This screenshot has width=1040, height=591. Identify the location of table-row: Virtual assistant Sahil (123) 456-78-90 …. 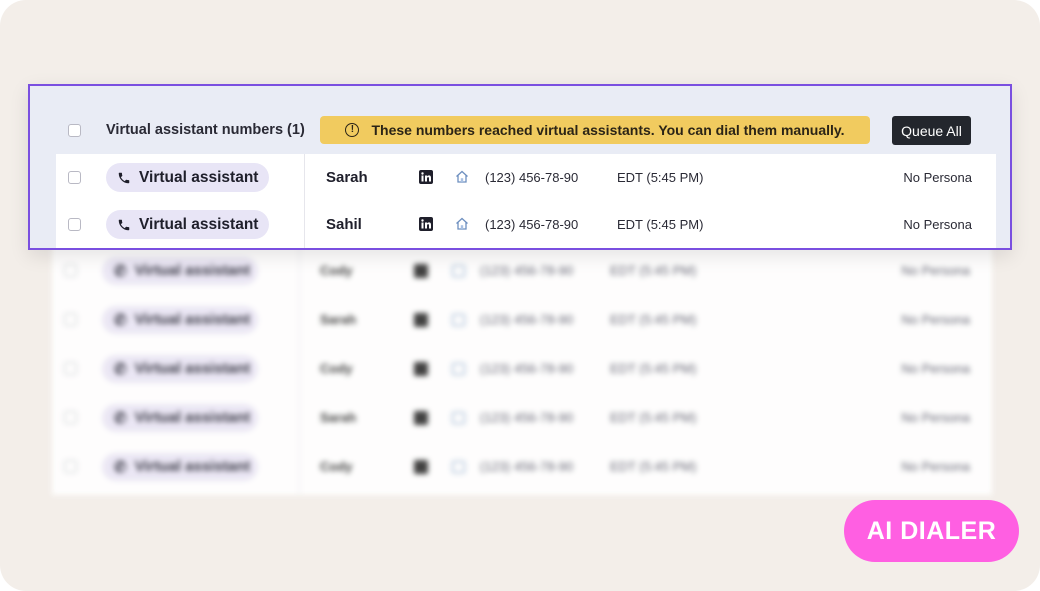
(526, 224).